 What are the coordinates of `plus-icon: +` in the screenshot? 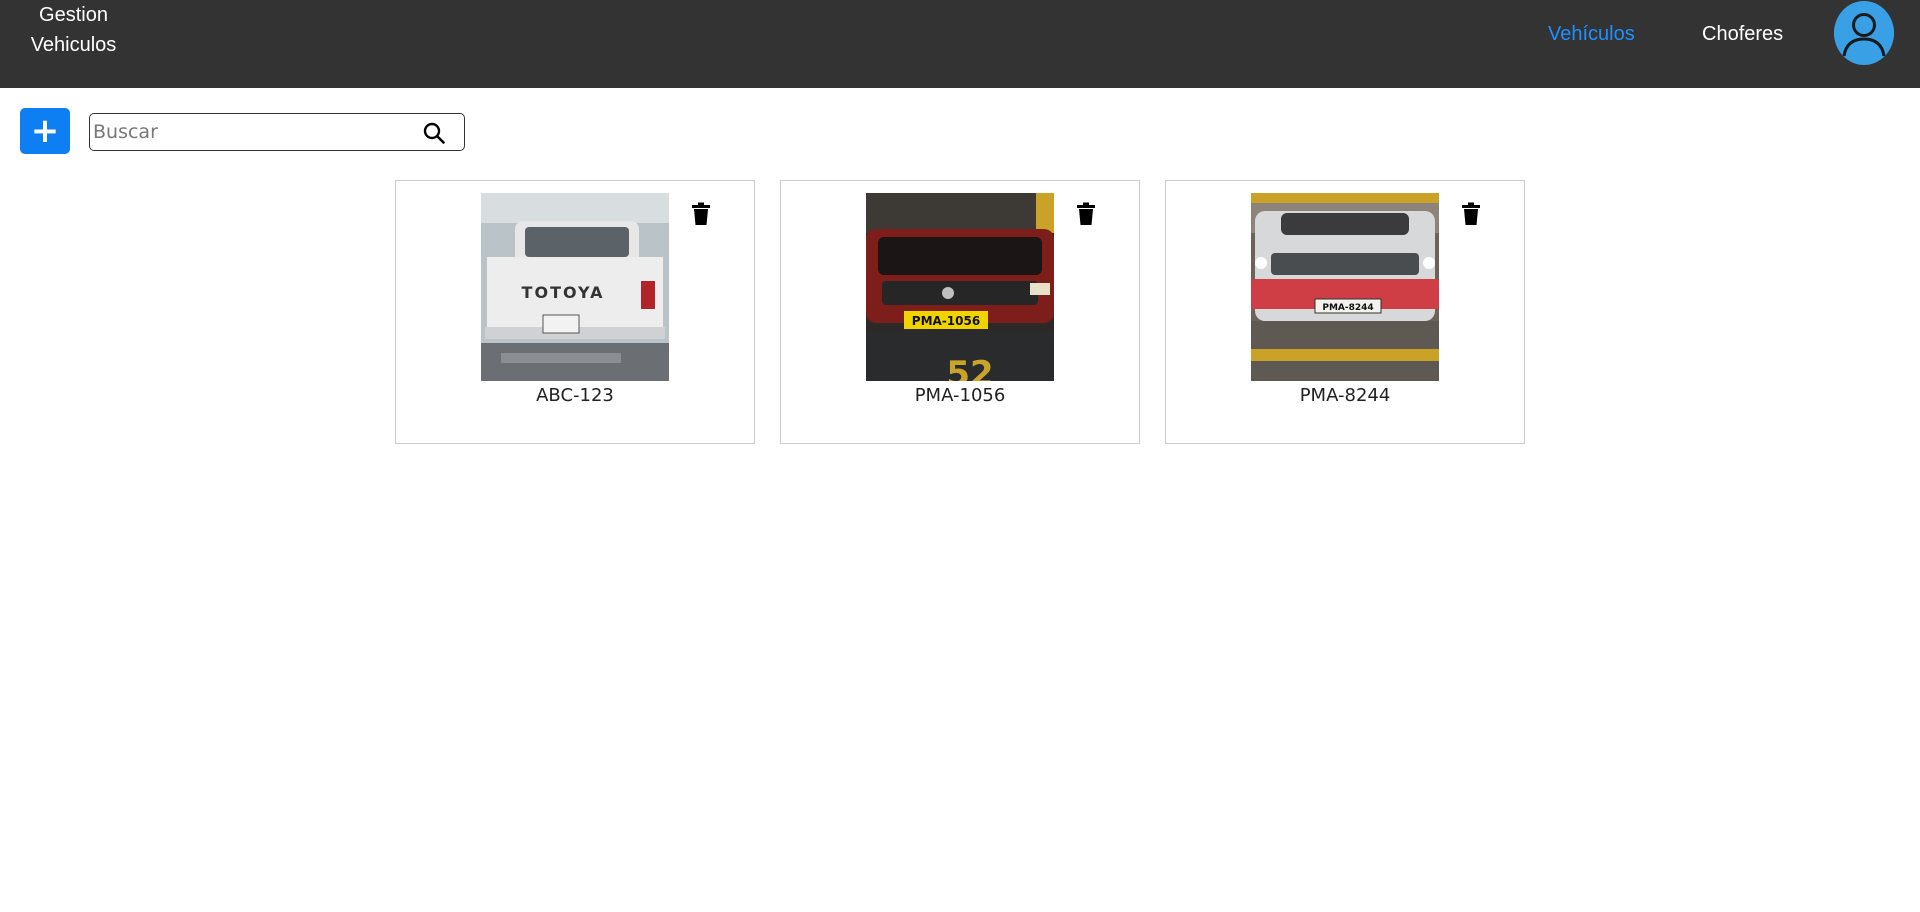 It's located at (45, 131).